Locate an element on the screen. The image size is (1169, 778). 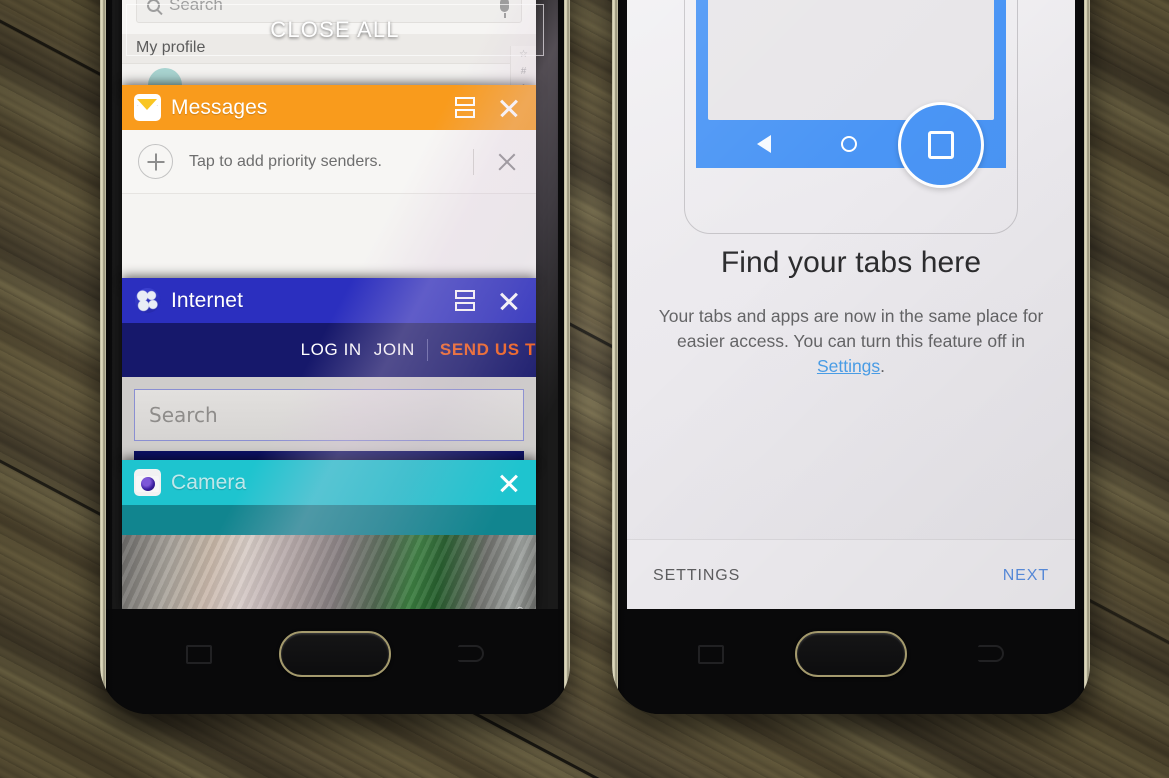
camera-preview-photo is located at coordinates (329, 572).